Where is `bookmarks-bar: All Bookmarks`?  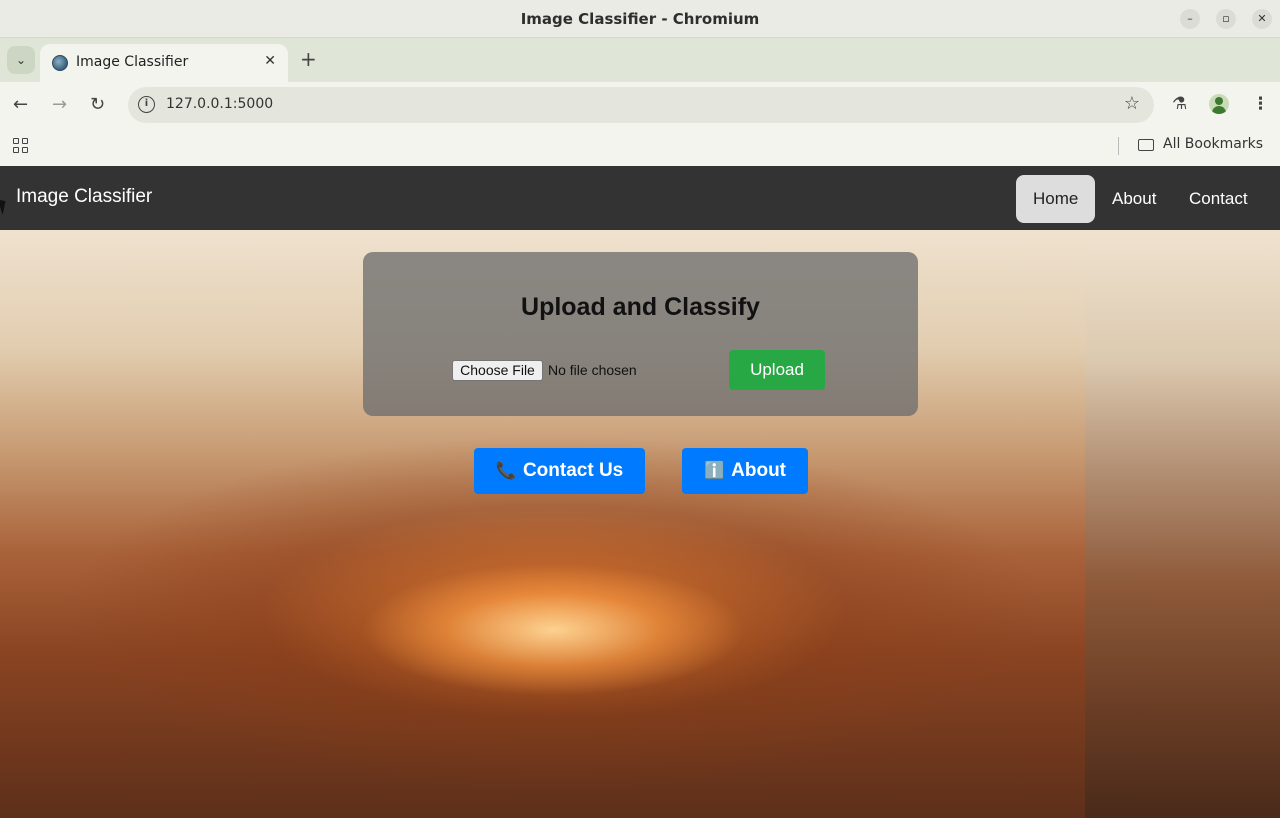
bookmarks-bar: All Bookmarks is located at coordinates (640, 147).